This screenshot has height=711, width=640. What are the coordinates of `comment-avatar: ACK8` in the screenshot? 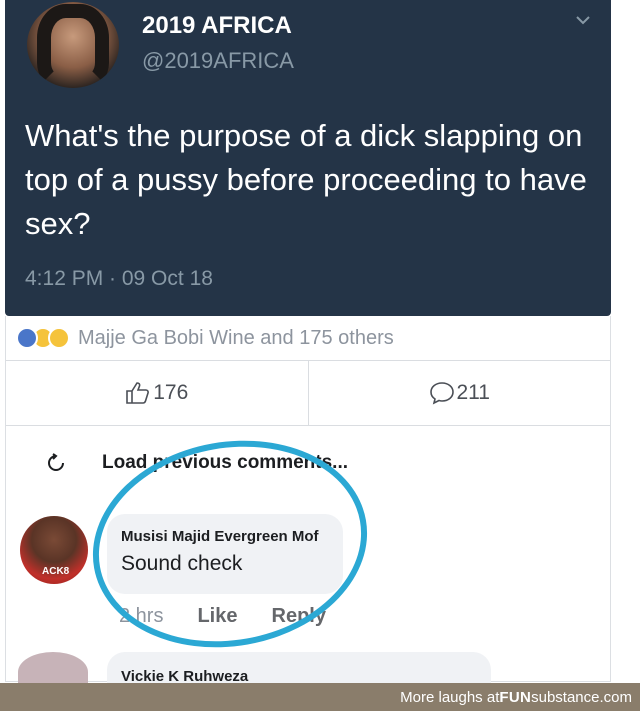 It's located at (54, 550).